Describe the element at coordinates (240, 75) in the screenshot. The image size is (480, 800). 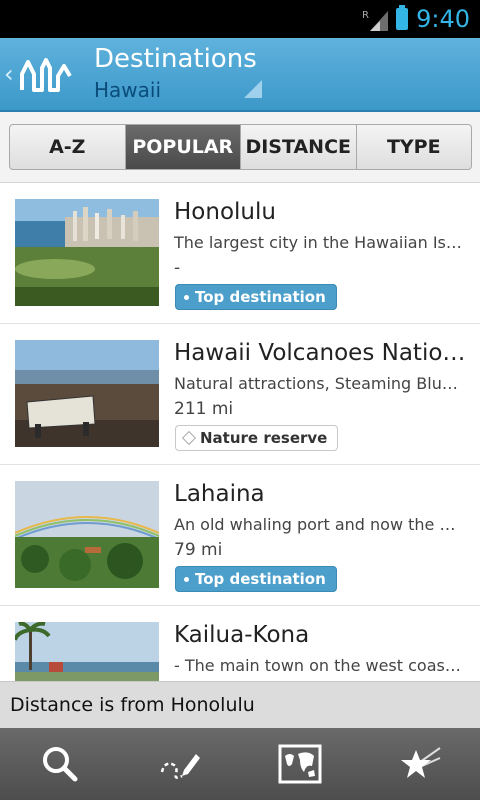
I see `action-bar: ‹ Destinations Hawaii` at that location.